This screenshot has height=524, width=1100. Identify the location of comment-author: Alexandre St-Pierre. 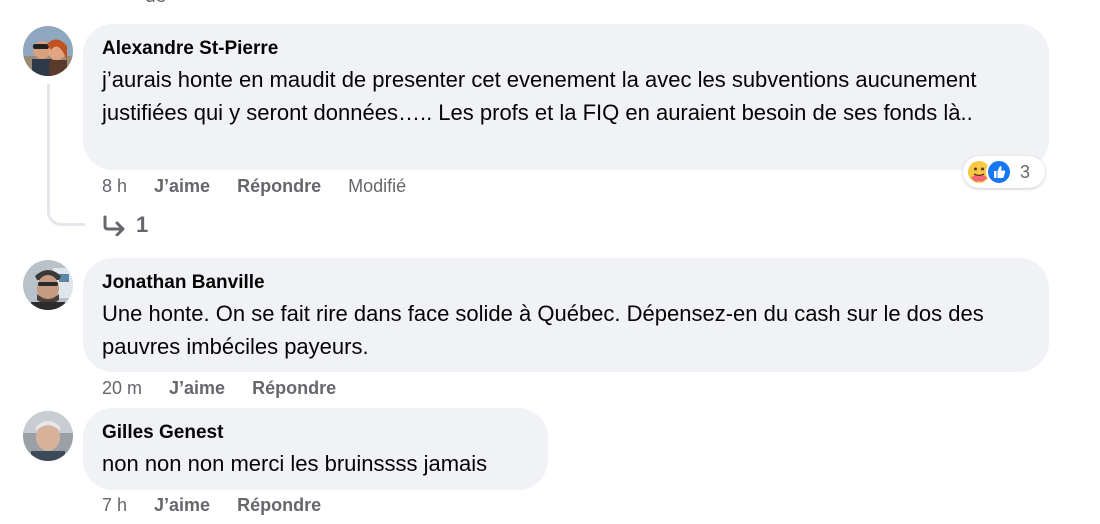
(565, 49).